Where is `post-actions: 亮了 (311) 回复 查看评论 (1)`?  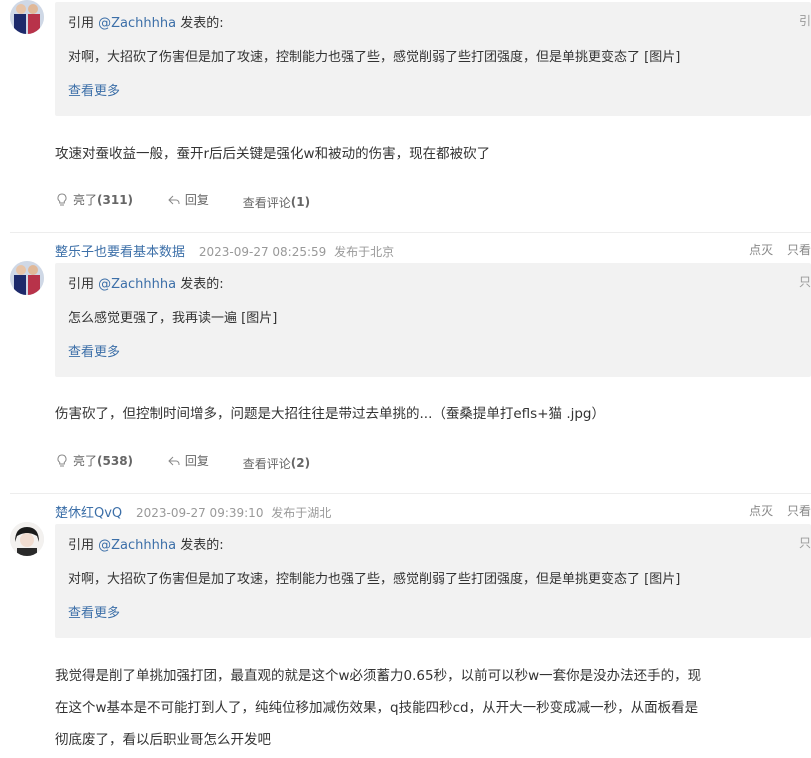
post-actions: 亮了 (311) 回复 查看评论 (1) is located at coordinates (197, 201).